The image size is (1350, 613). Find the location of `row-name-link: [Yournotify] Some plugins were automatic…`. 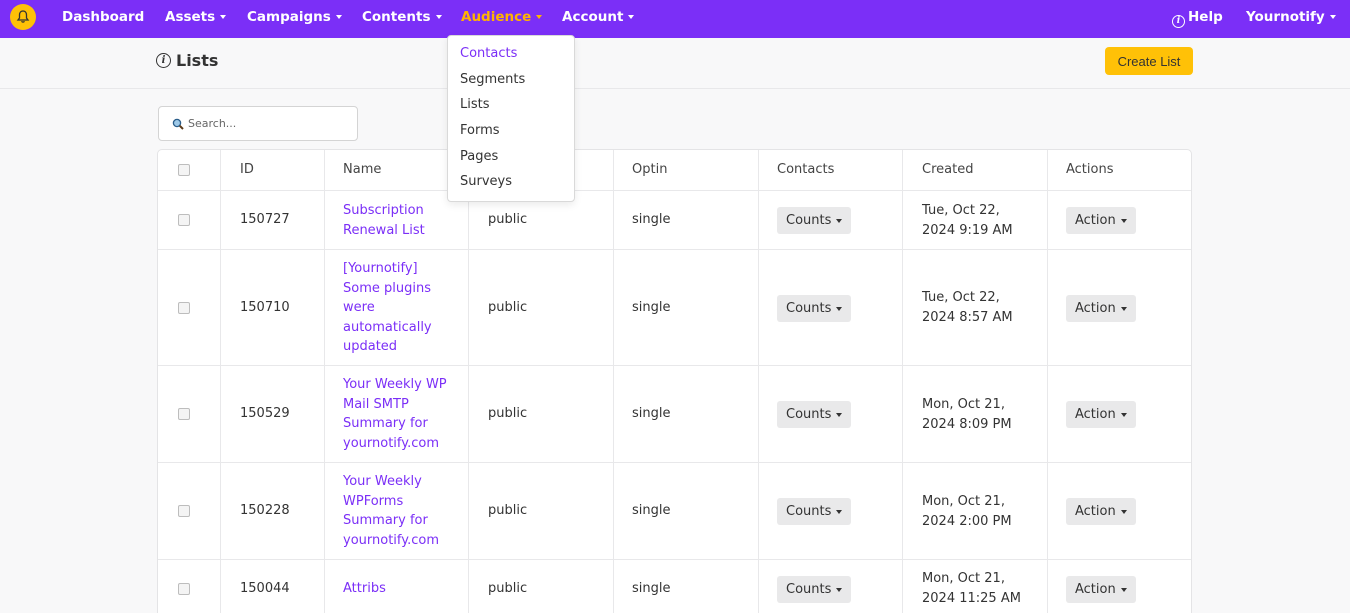

row-name-link: [Yournotify] Some plugins were automatic… is located at coordinates (399, 308).